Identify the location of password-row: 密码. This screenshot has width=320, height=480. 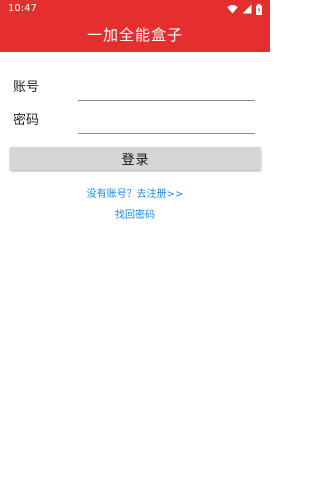
(135, 123).